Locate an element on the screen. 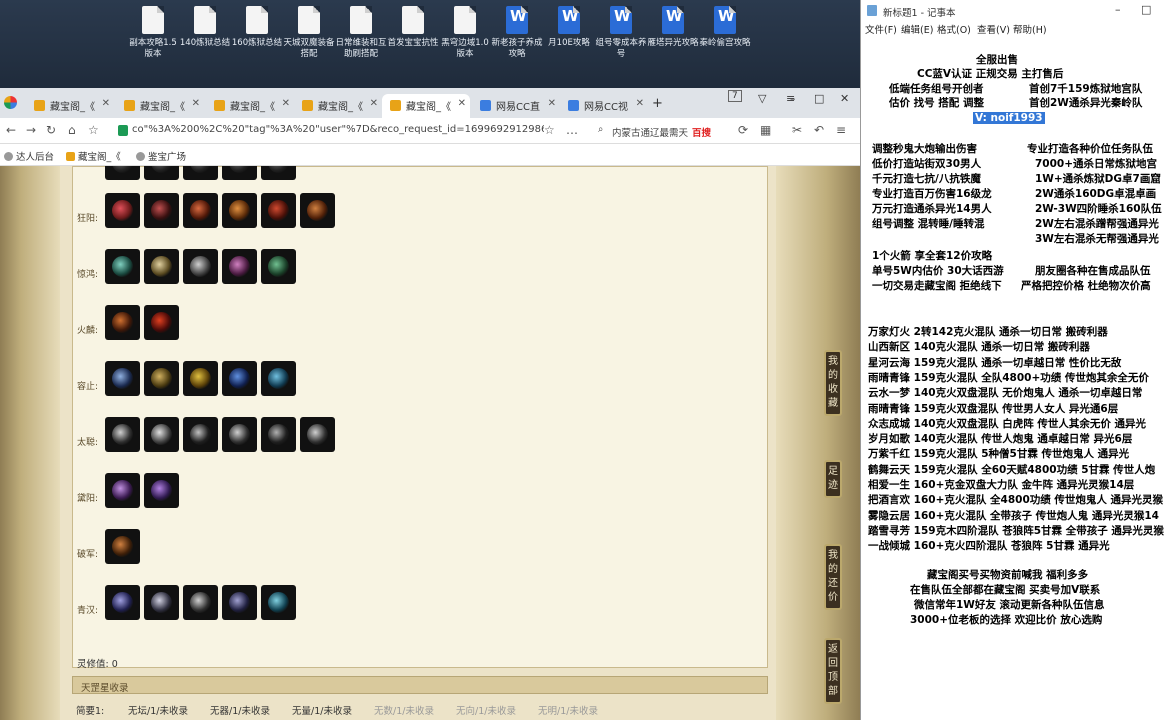  browser-menu-icon: ≡ is located at coordinates (841, 130).